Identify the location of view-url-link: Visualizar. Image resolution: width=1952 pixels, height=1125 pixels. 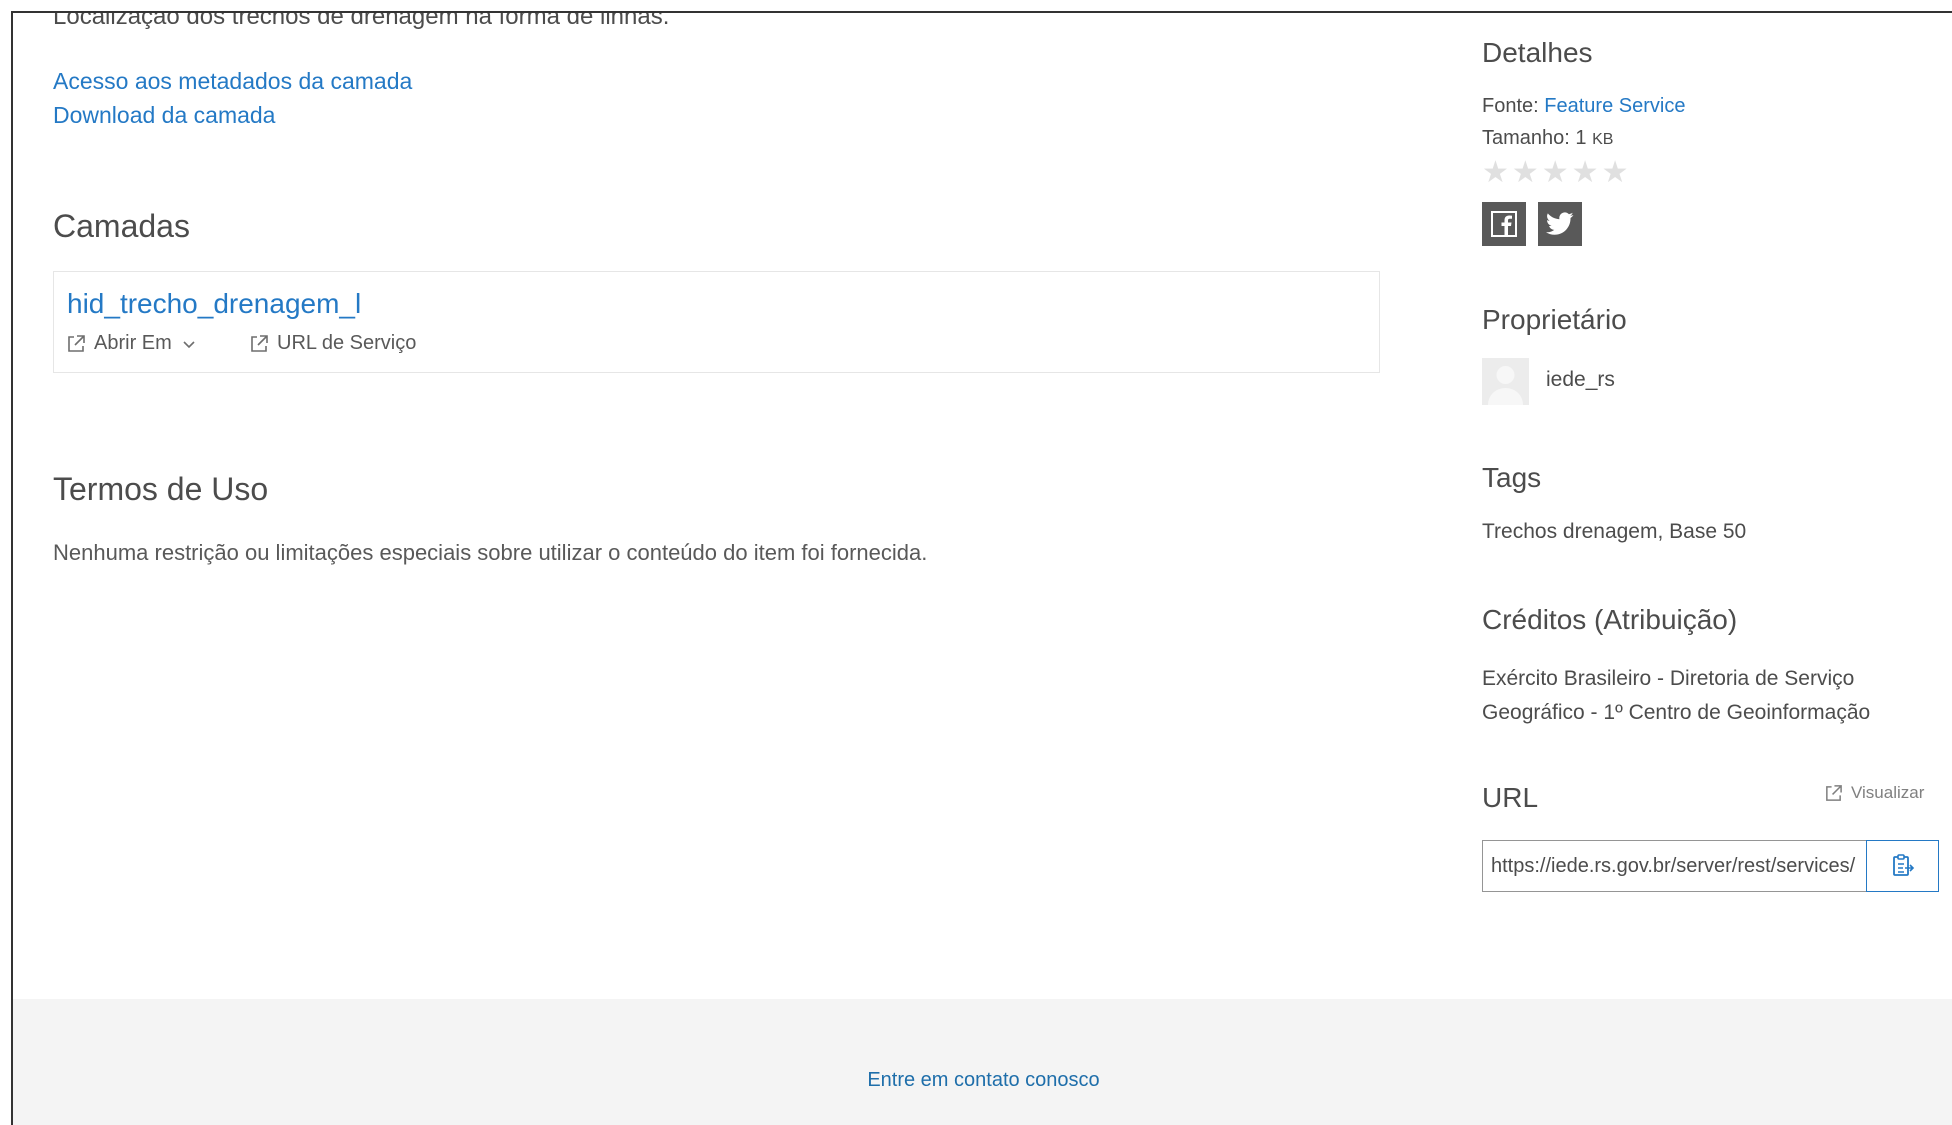
(1874, 793).